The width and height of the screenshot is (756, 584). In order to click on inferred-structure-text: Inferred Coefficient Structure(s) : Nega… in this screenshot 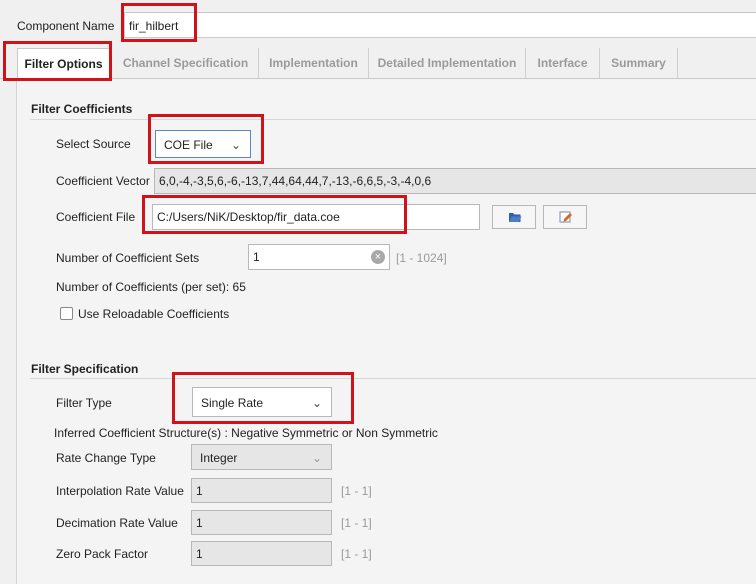, I will do `click(246, 433)`.